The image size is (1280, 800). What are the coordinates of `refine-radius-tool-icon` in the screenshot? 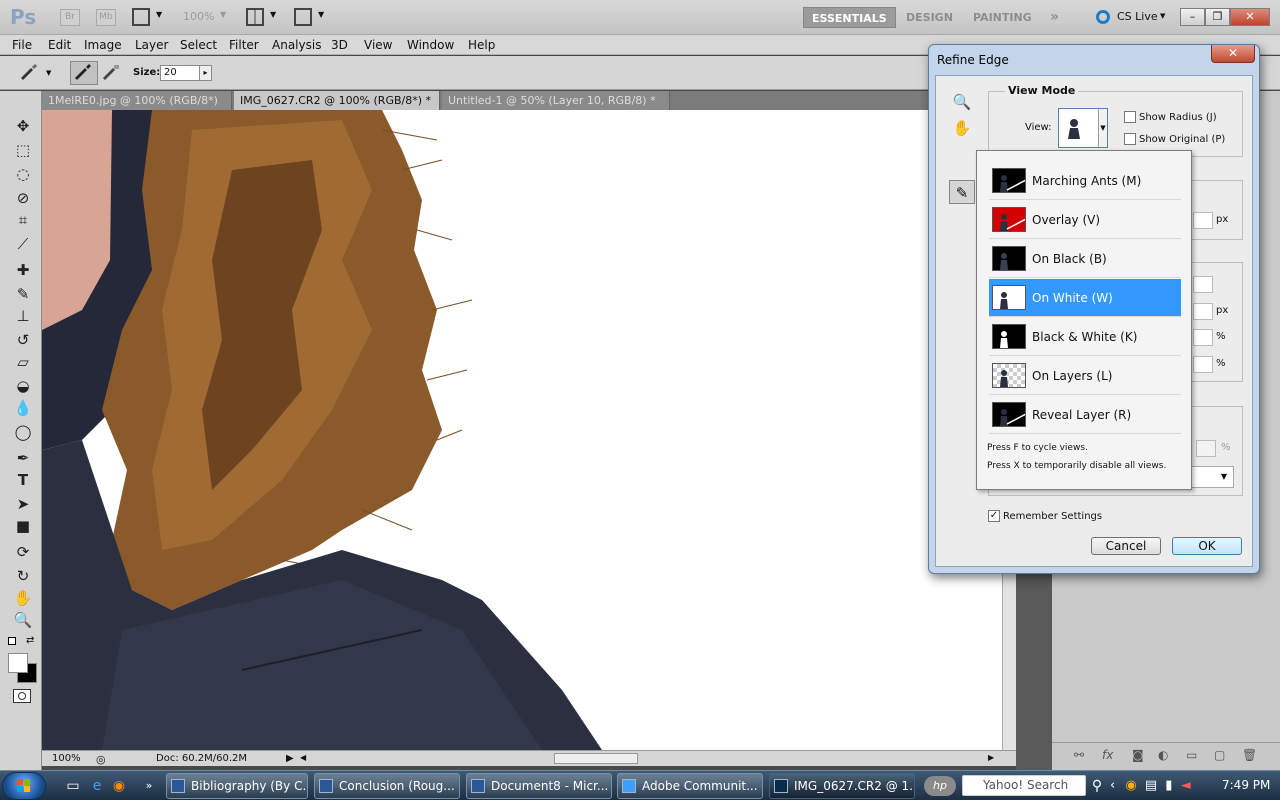 It's located at (84, 73).